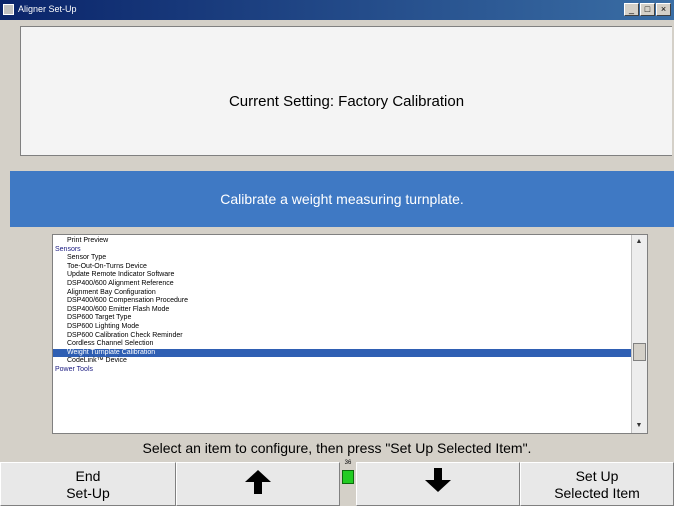 Image resolution: width=674 pixels, height=506 pixels. What do you see at coordinates (639, 352) in the screenshot?
I see `scroll-thumb` at bounding box center [639, 352].